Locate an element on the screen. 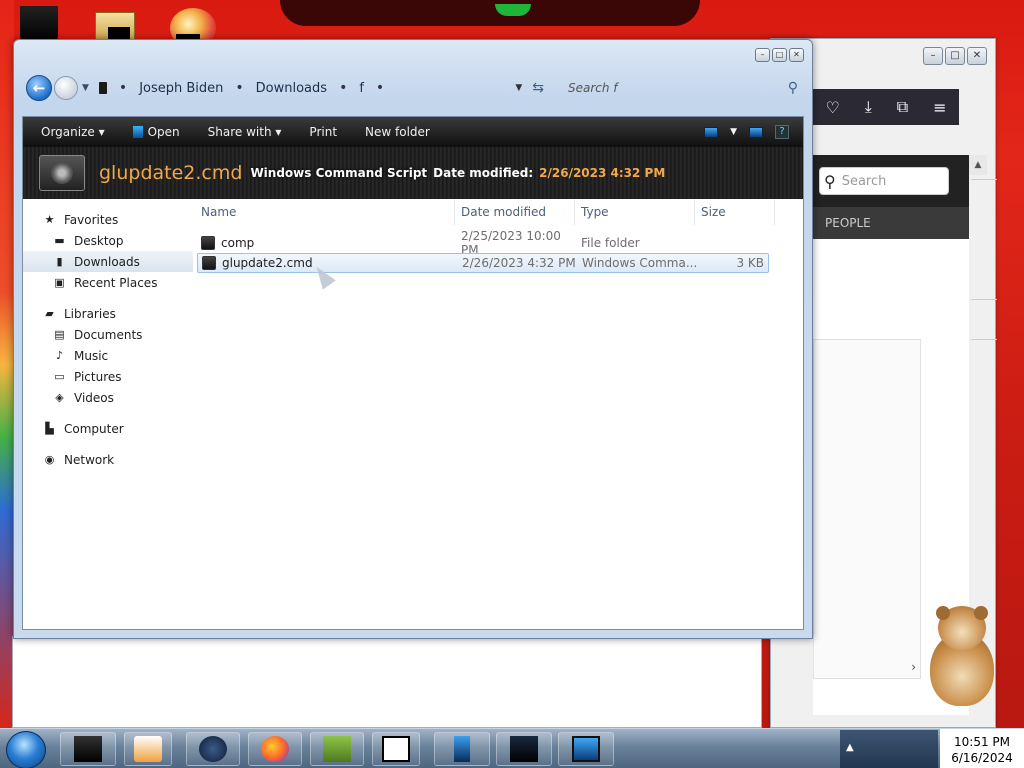 This screenshot has width=1024, height=768. browser-window-controls: – □ ✕ is located at coordinates (955, 56).